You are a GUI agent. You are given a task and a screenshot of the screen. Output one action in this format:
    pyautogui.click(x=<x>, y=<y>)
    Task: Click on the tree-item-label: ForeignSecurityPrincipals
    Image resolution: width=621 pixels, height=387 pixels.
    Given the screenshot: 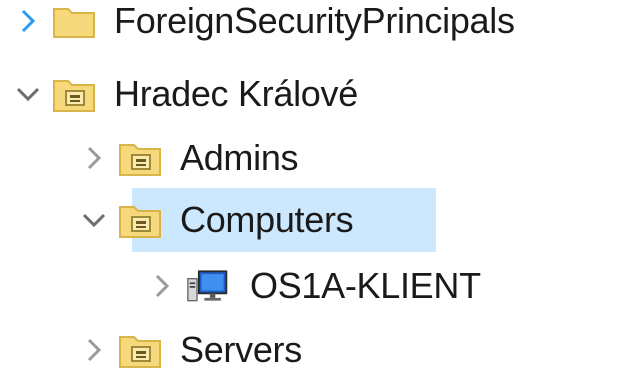 What is the action you would take?
    pyautogui.click(x=314, y=20)
    